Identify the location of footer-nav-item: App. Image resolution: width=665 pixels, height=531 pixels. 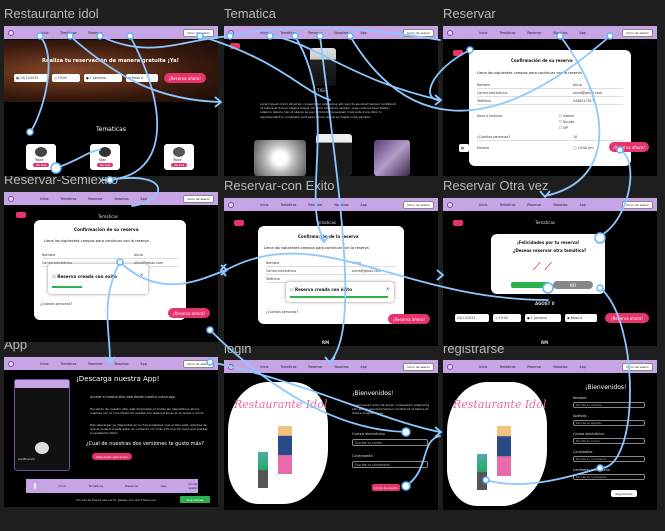
(164, 486).